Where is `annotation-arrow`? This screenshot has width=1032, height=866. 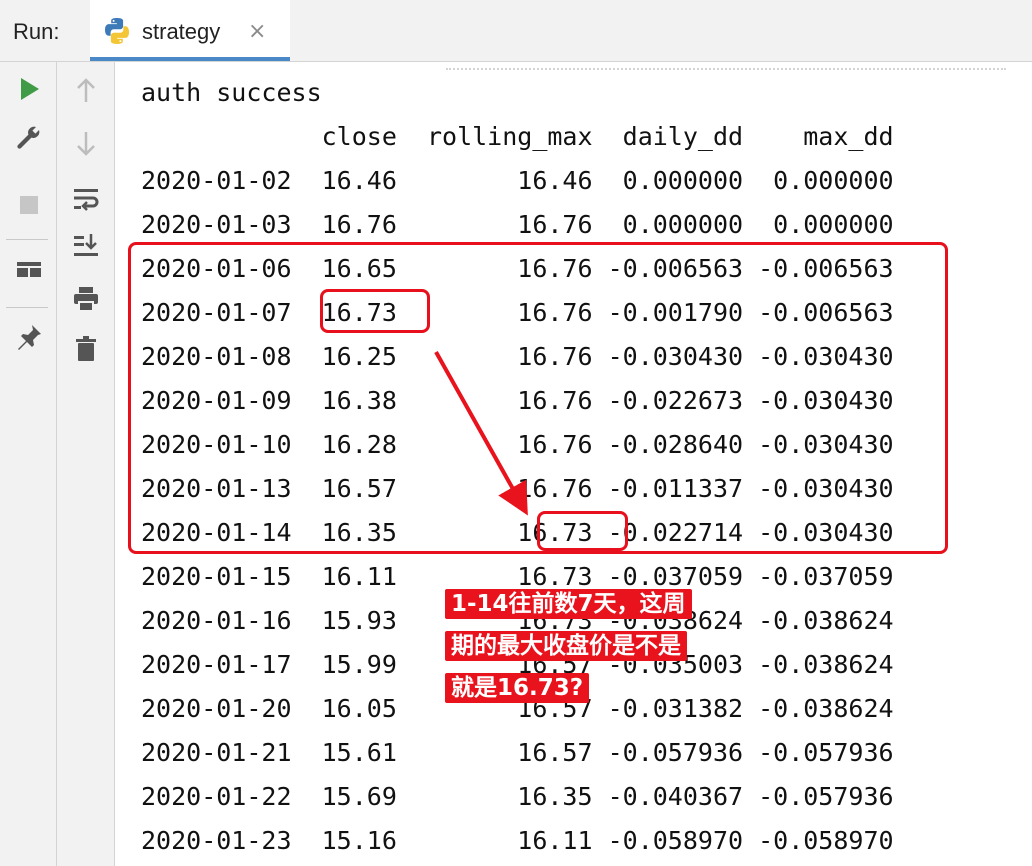 annotation-arrow is located at coordinates (481, 433).